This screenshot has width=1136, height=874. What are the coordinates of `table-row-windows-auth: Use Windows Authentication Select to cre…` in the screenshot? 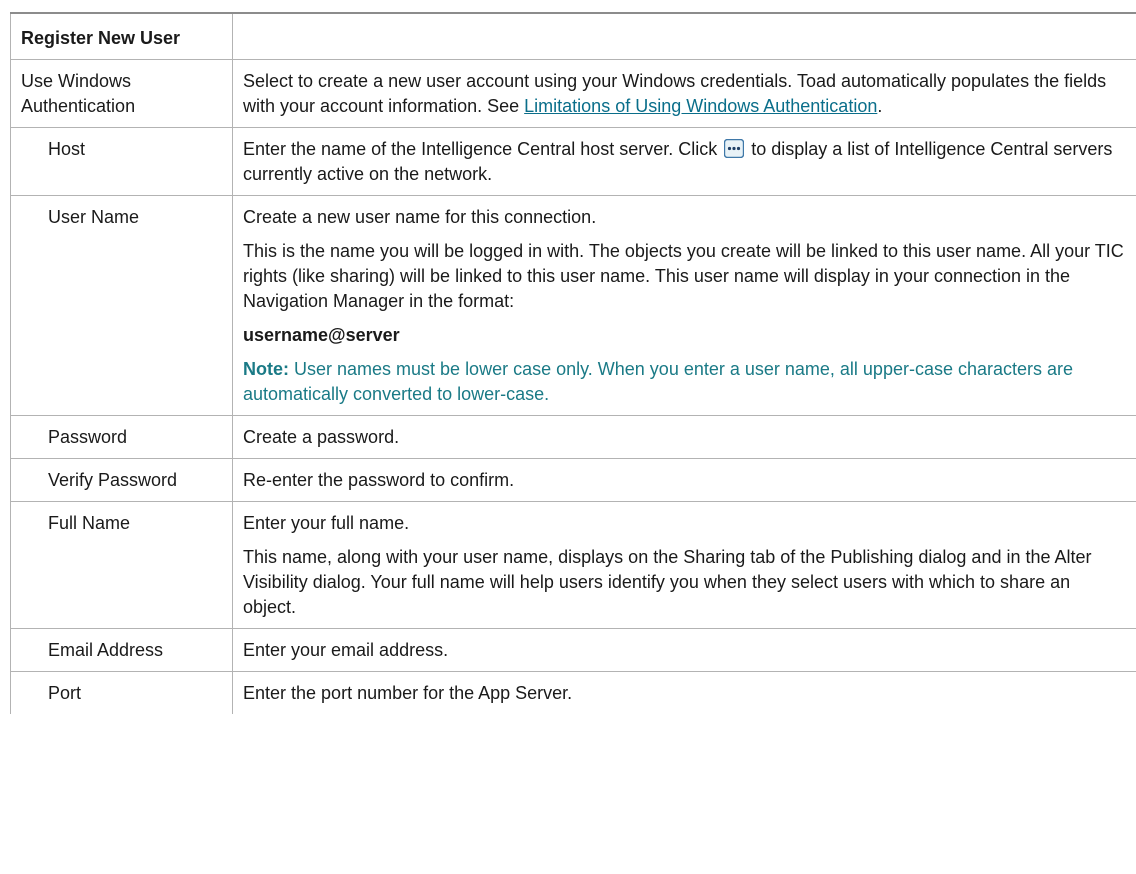 It's located at (573, 93).